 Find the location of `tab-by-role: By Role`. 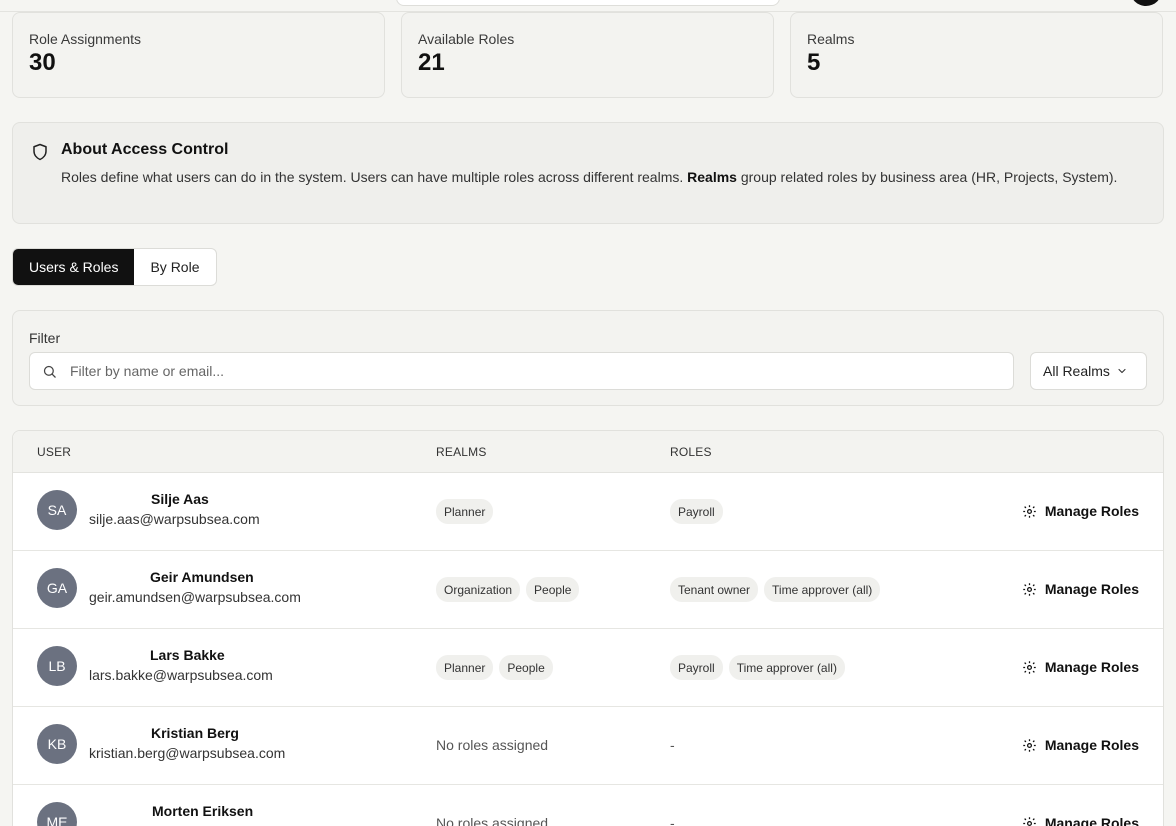

tab-by-role: By Role is located at coordinates (174, 267).